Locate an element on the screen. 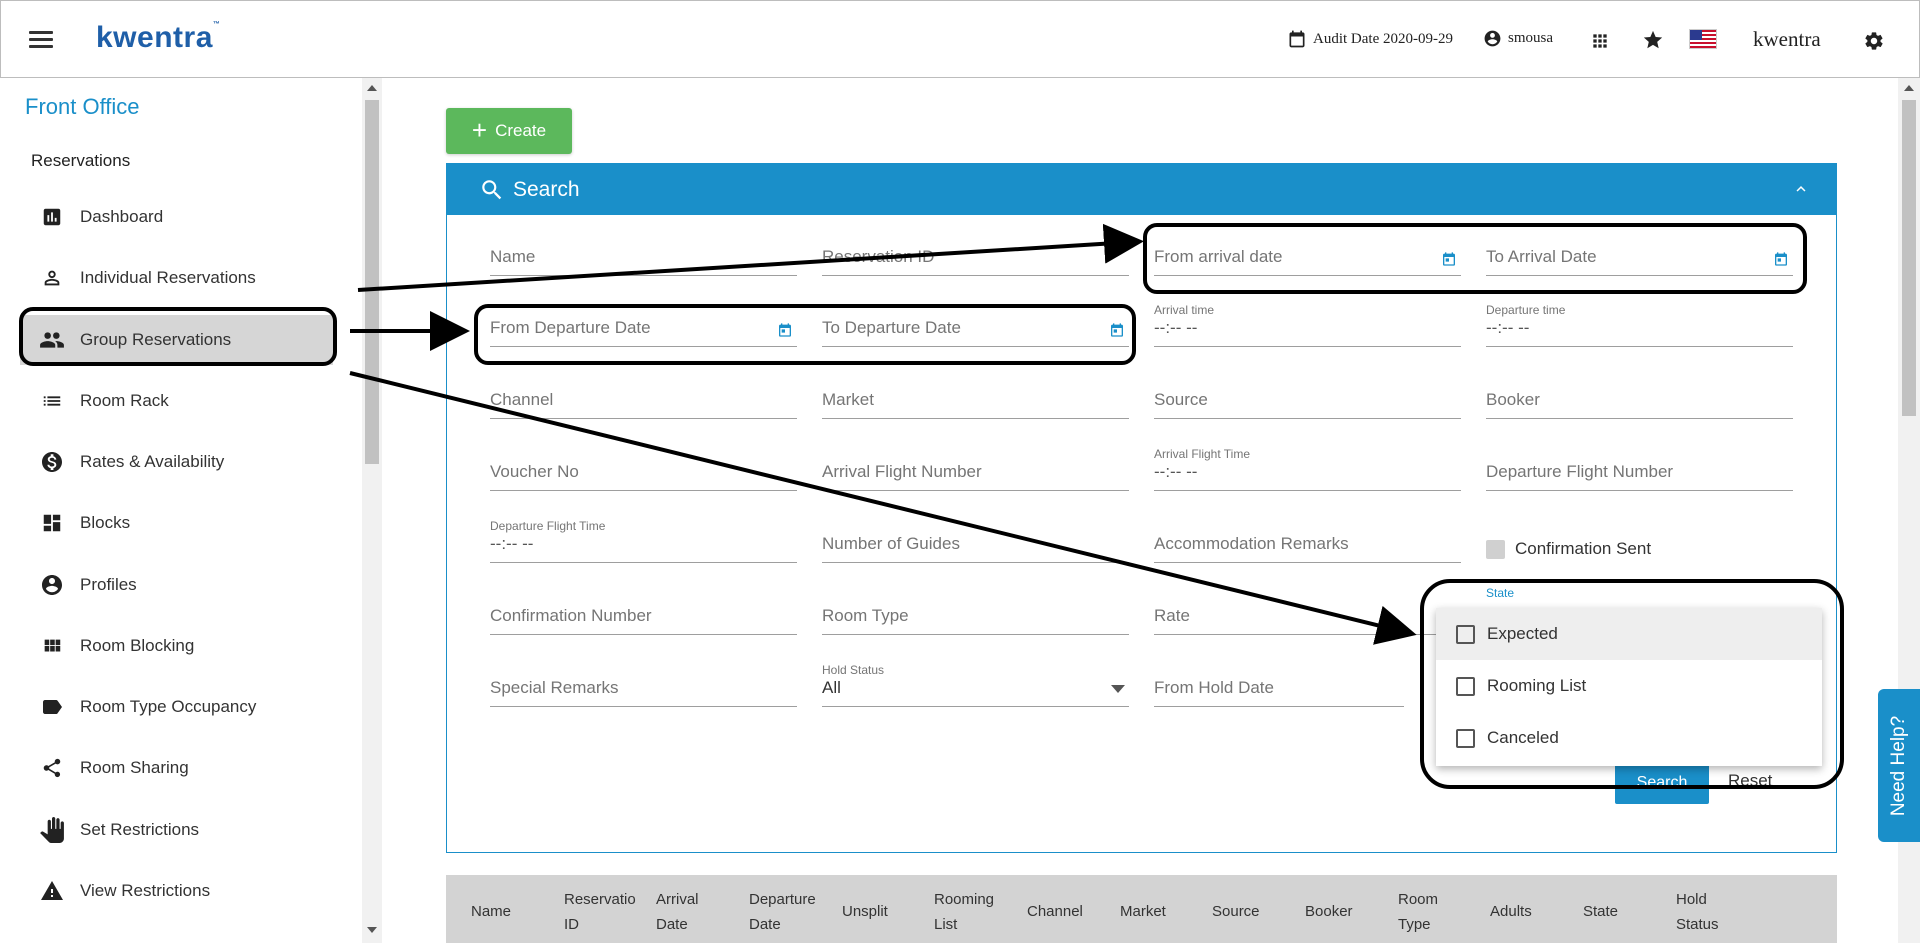  arrow-to-arrival-dates is located at coordinates (750, 257).